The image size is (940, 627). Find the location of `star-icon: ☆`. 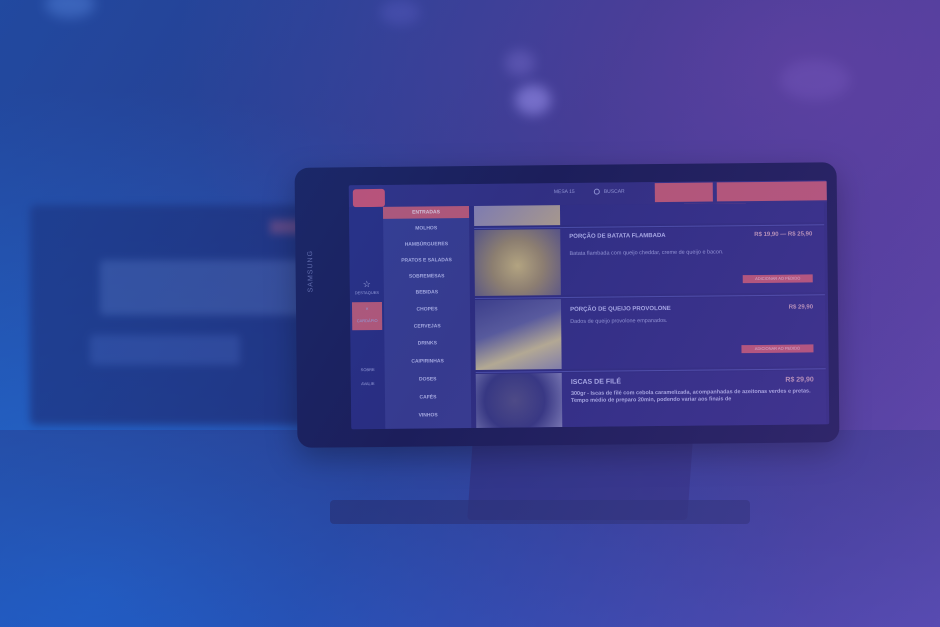

star-icon: ☆ is located at coordinates (366, 284).